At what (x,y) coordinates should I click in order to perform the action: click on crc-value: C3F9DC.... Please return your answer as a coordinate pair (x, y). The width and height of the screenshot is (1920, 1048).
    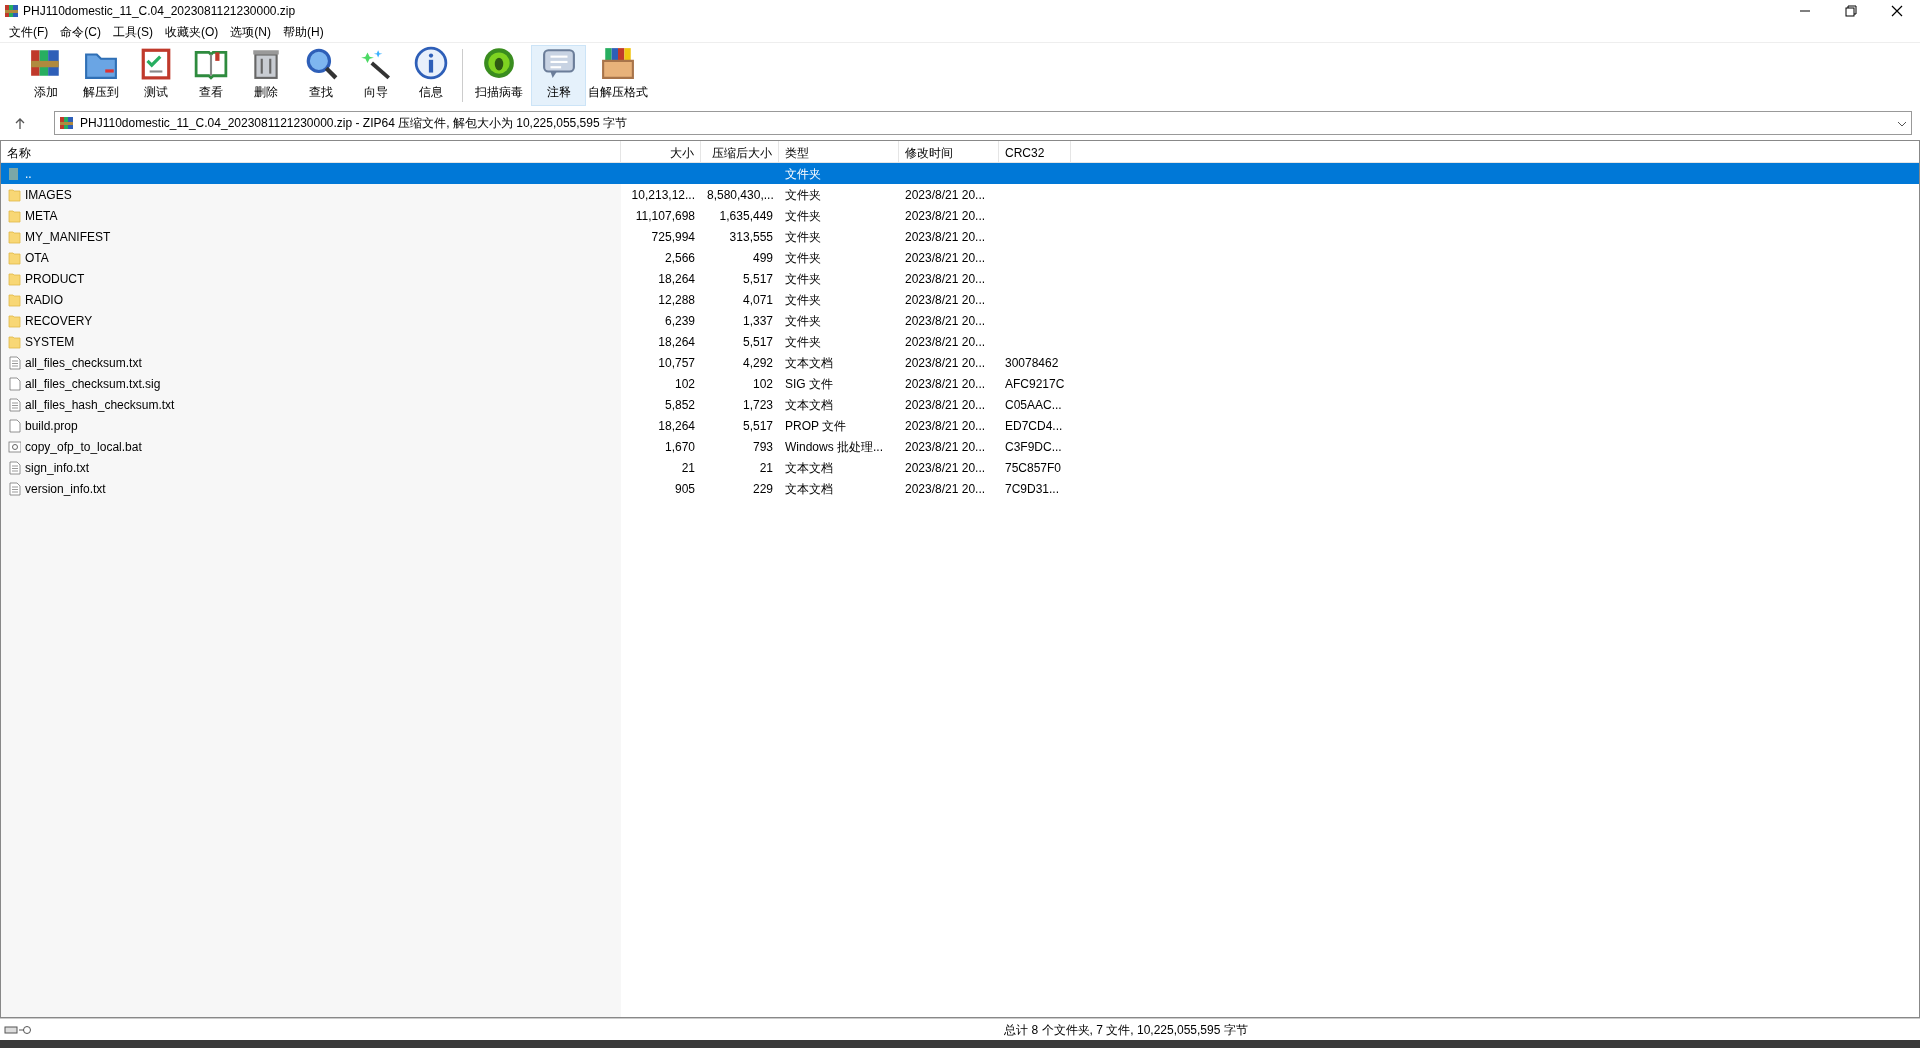
    Looking at the image, I should click on (1033, 447).